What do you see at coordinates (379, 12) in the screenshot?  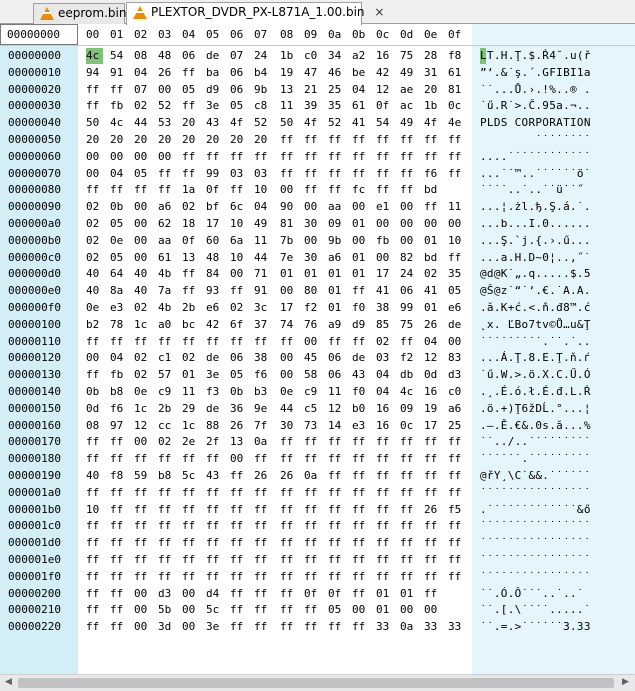 I see `close-icon: ×` at bounding box center [379, 12].